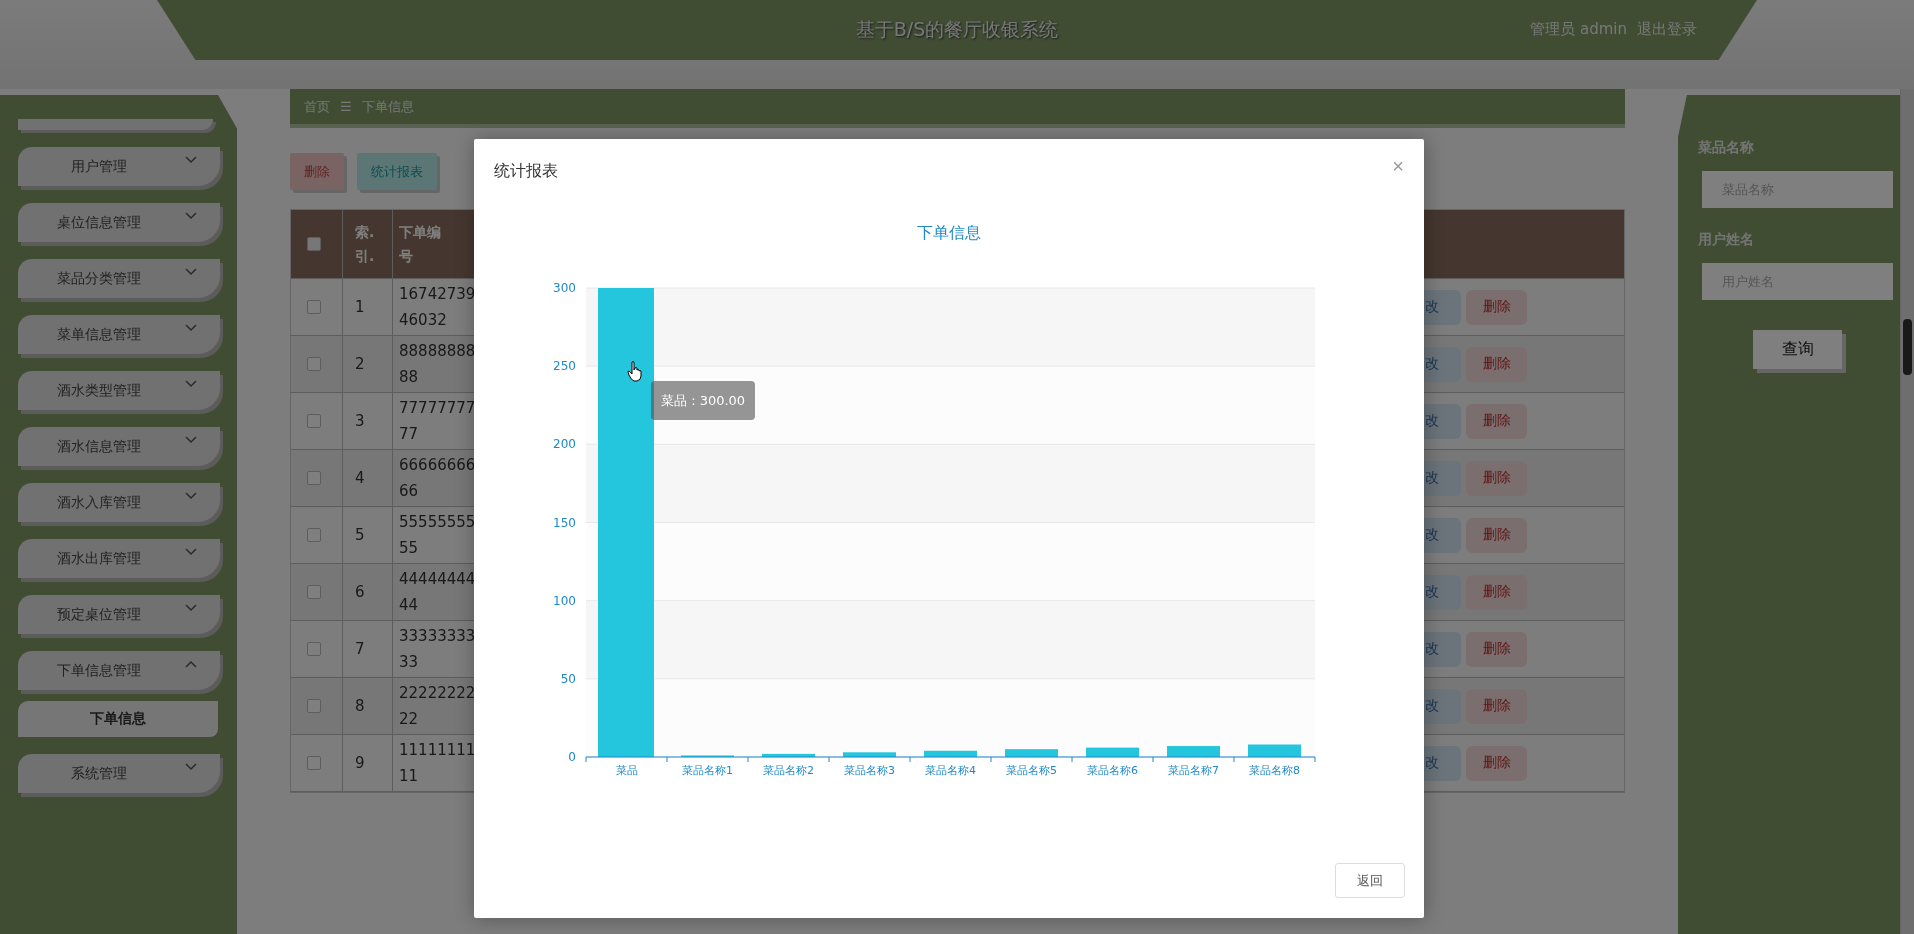 This screenshot has height=934, width=1914. Describe the element at coordinates (360, 592) in the screenshot. I see `table-cell: 6` at that location.